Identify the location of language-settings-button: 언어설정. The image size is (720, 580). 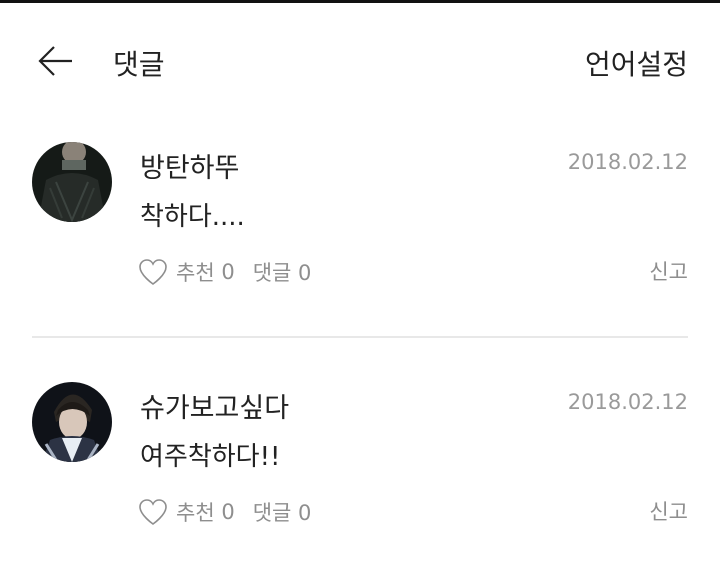
(636, 63).